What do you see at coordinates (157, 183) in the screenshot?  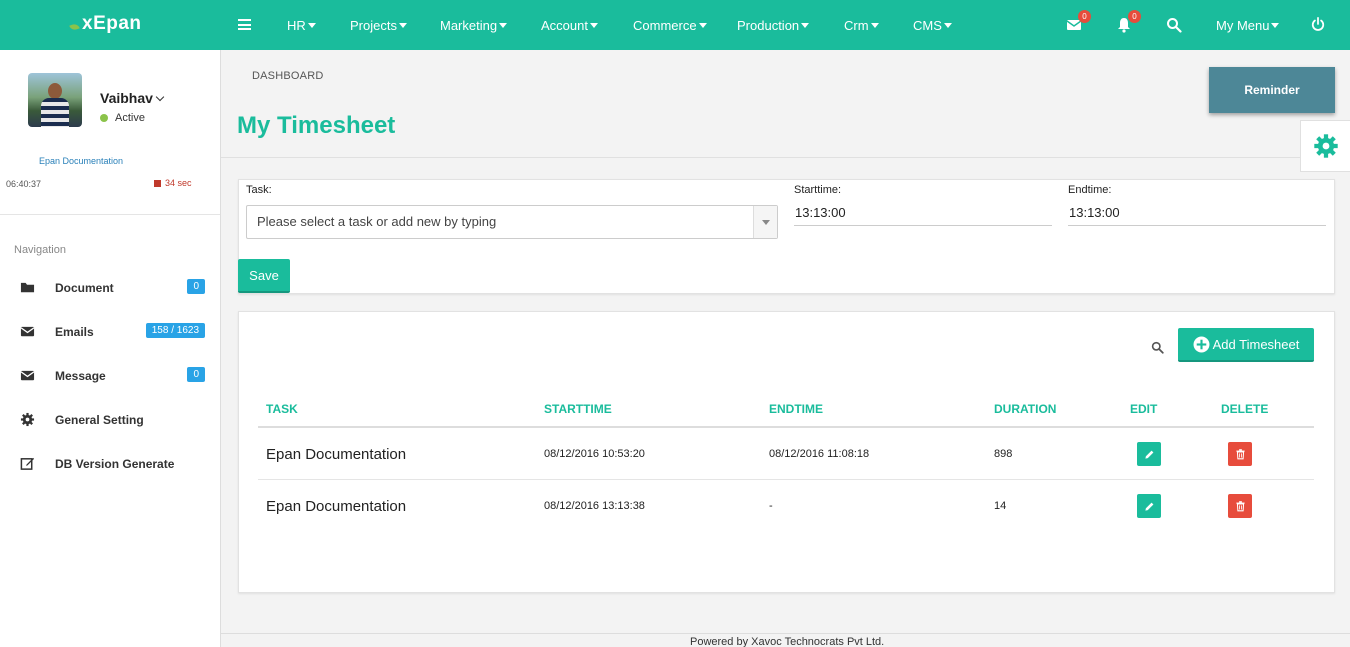 I see `stop-icon` at bounding box center [157, 183].